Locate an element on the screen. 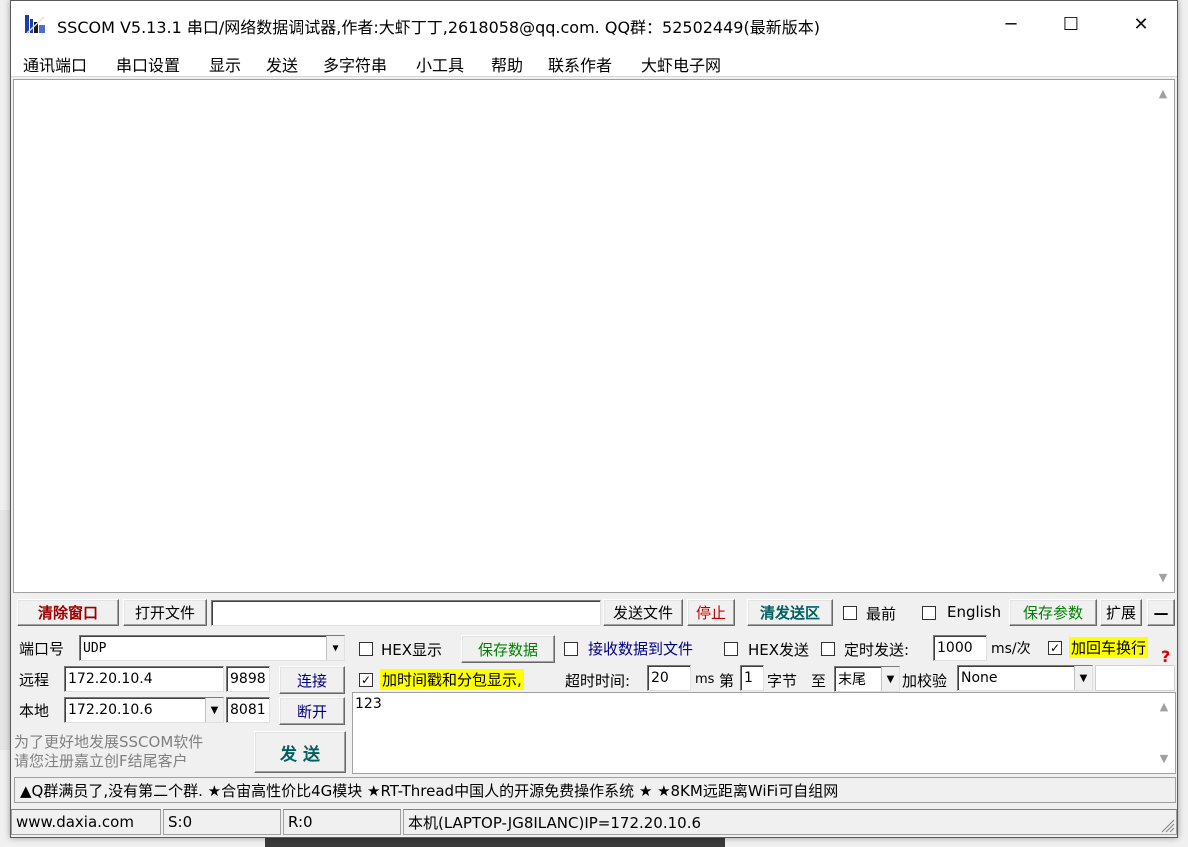 The height and width of the screenshot is (847, 1188). menu-contact-author: 联系作者 is located at coordinates (580, 64).